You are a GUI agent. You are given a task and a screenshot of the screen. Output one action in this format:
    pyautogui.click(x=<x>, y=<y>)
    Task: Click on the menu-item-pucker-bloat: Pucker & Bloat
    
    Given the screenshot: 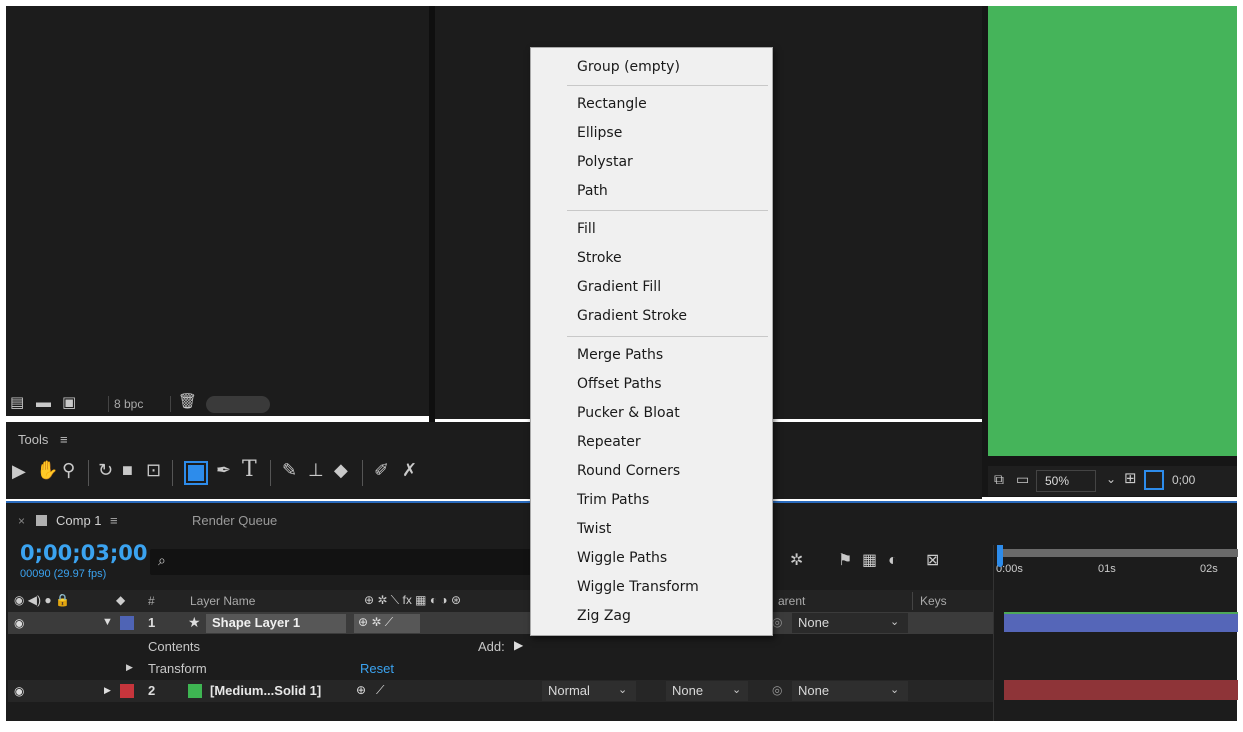 What is the action you would take?
    pyautogui.click(x=628, y=413)
    